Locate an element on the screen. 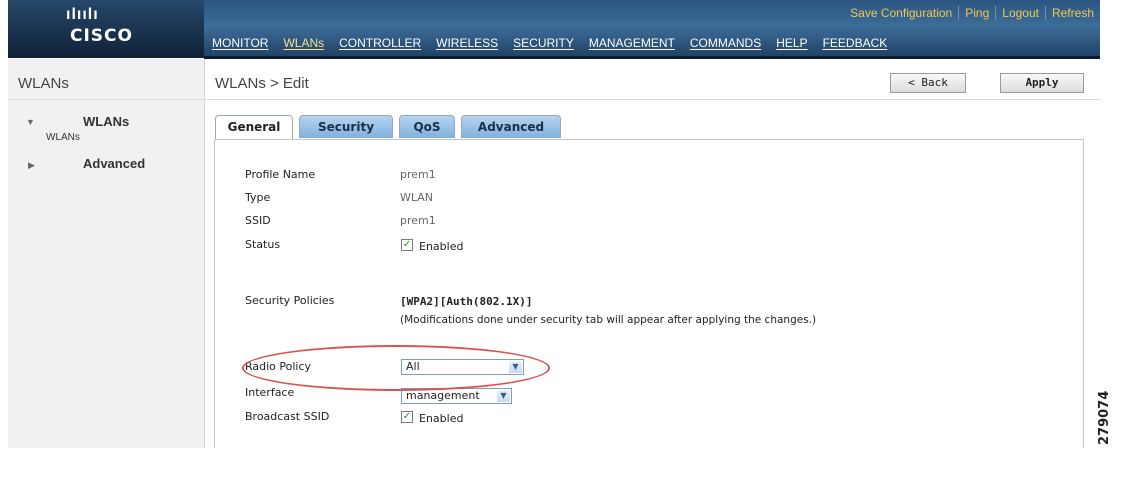 The width and height of the screenshot is (1122, 501). type-label: Type is located at coordinates (258, 197).